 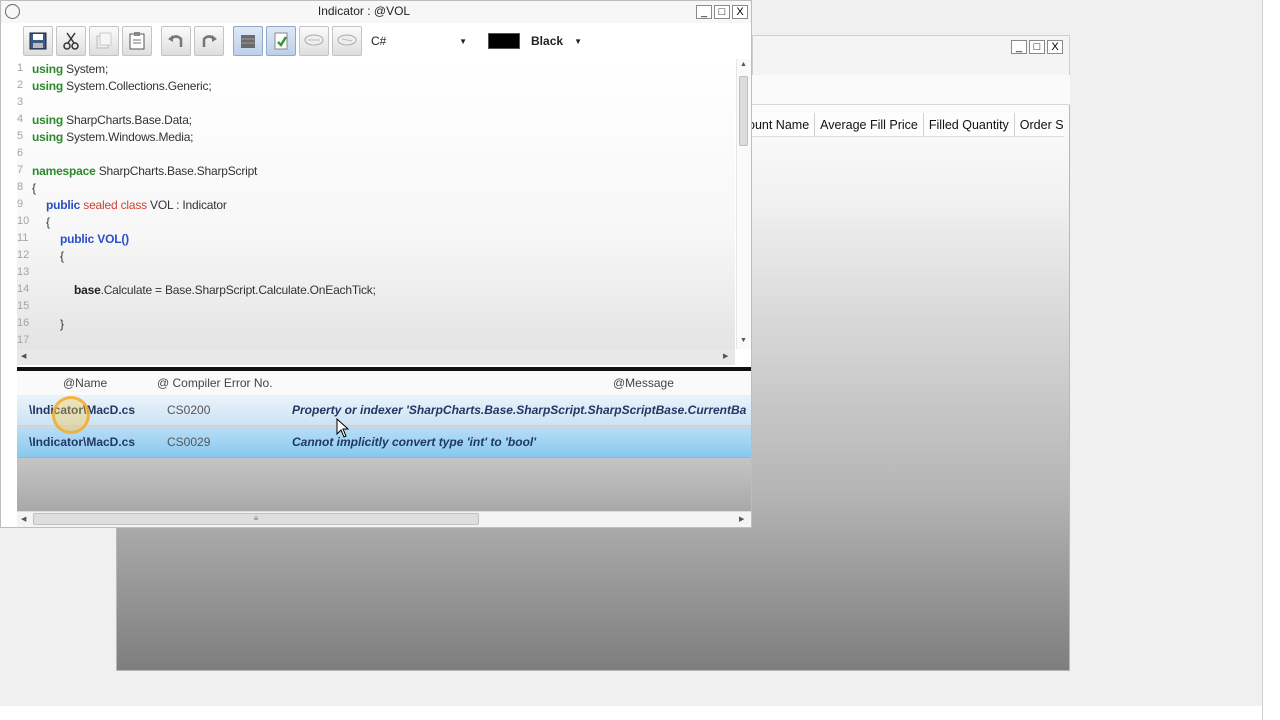 I want to click on editor-titlebar: Indicator : @VOL _ □ X, so click(x=376, y=12).